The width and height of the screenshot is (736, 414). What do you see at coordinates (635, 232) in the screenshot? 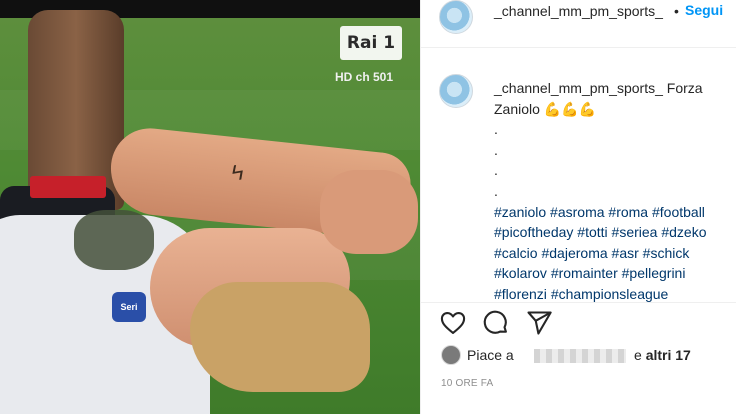
I see `hashtag-link: #seriea` at bounding box center [635, 232].